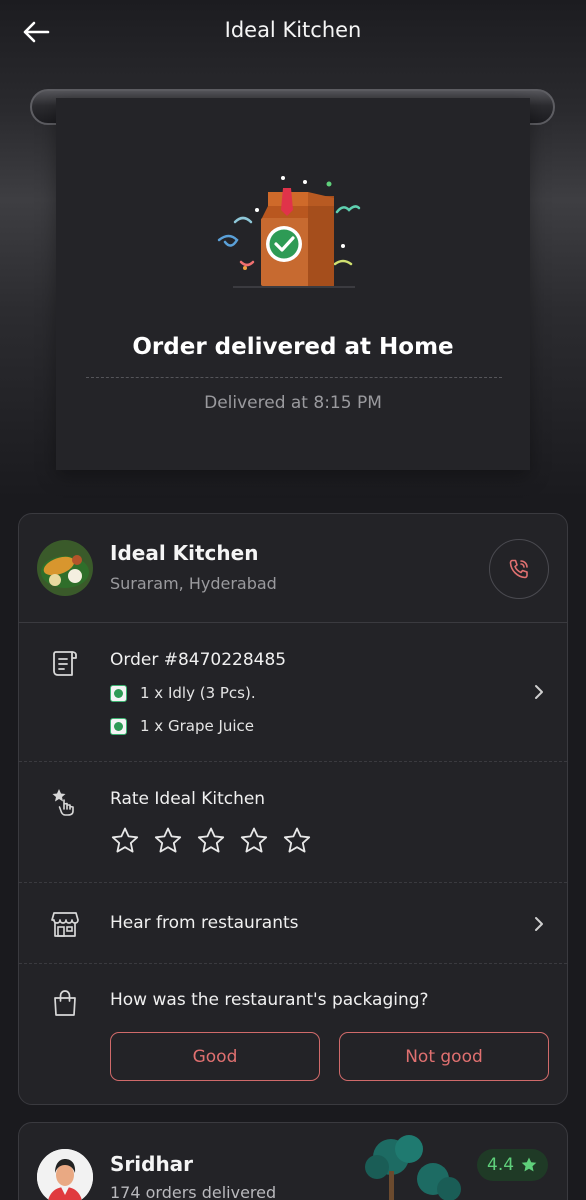 Image resolution: width=586 pixels, height=1200 pixels. I want to click on delivery-time: Delivered at 8:15 PM, so click(293, 403).